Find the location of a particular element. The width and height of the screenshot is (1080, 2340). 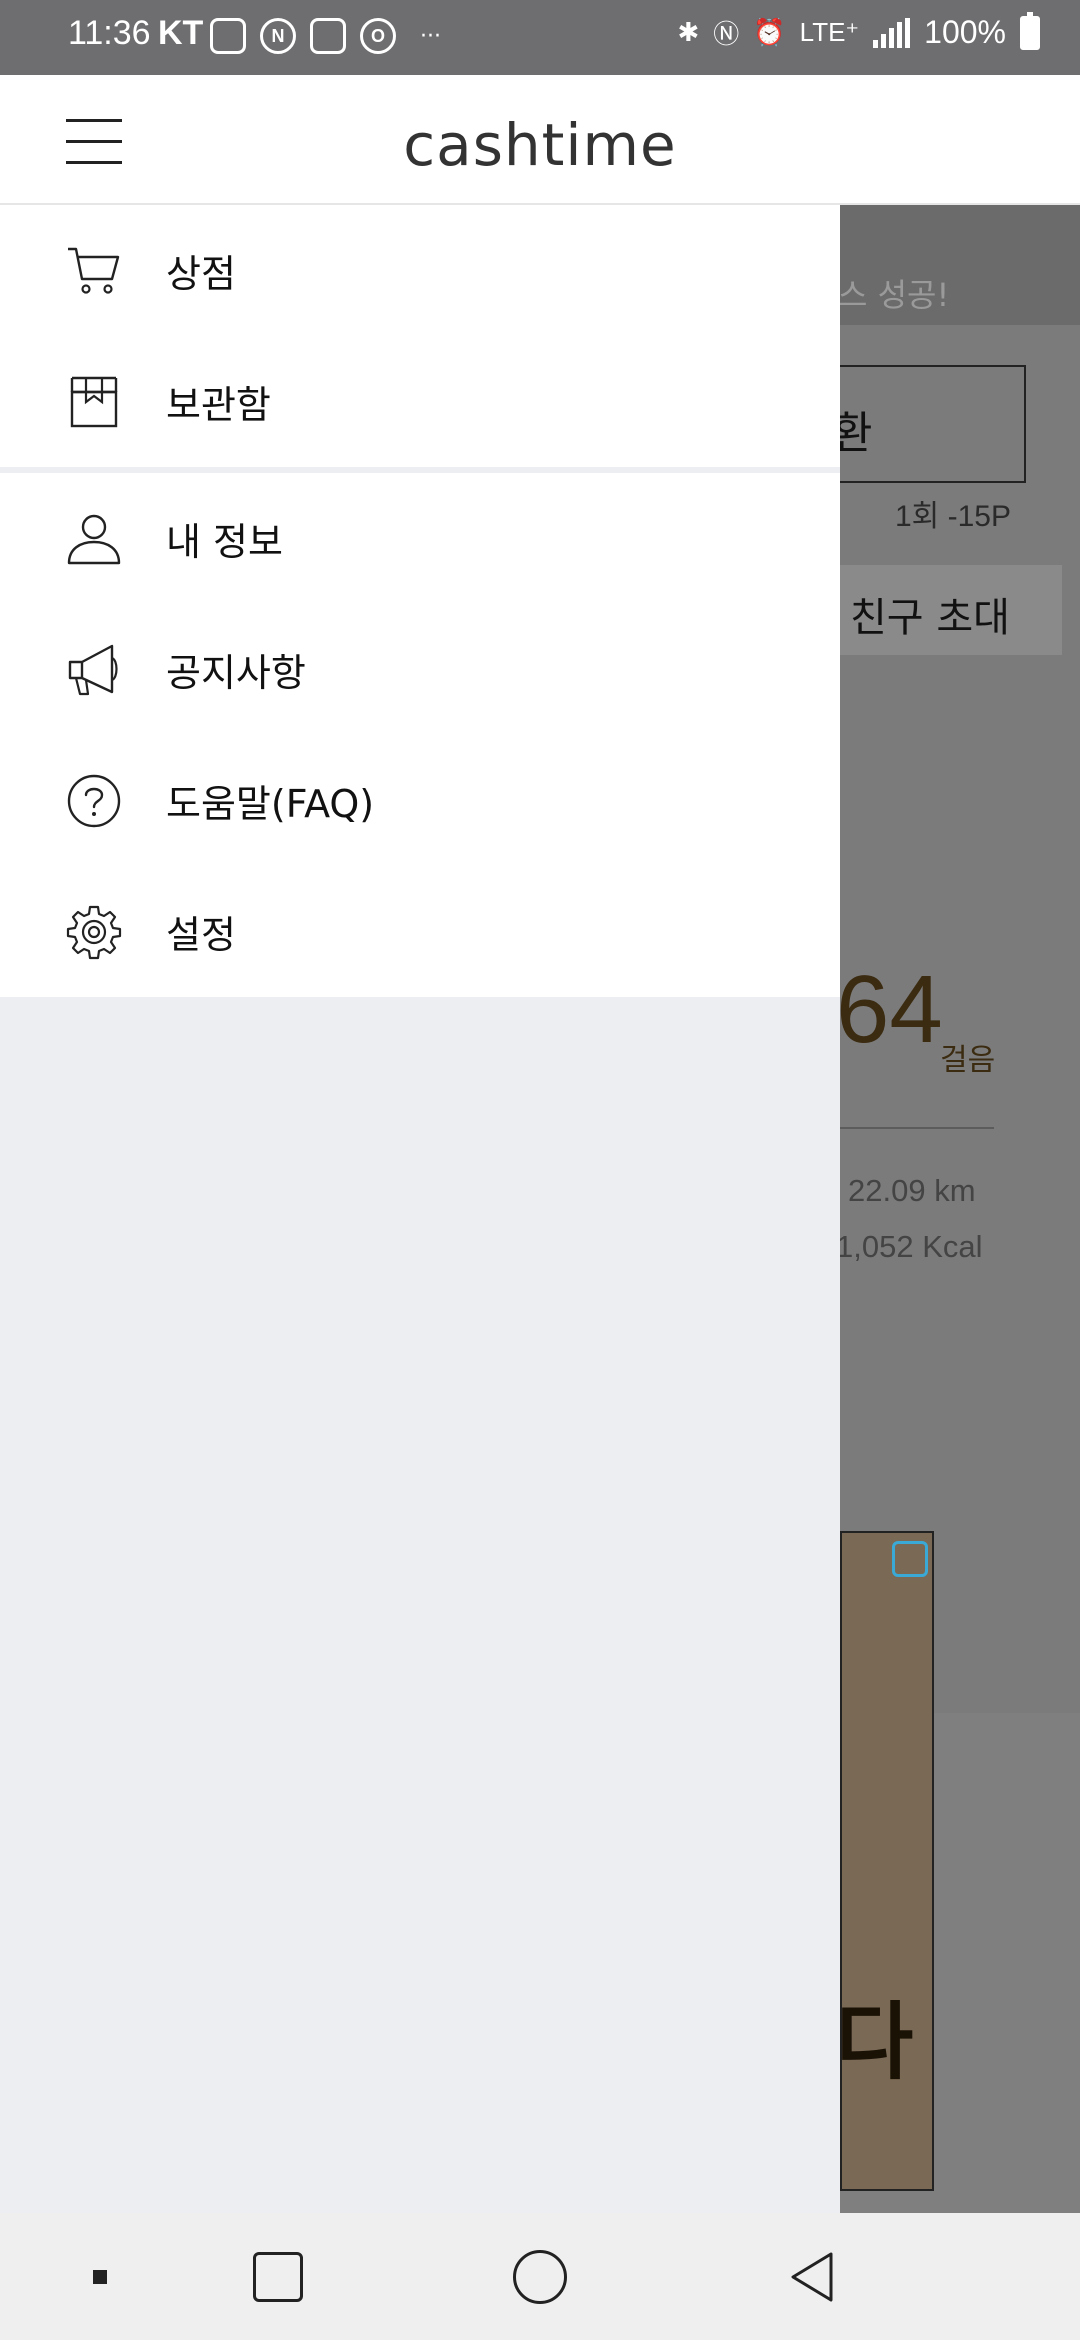

step-unit: 걸음 is located at coordinates (968, 1060).